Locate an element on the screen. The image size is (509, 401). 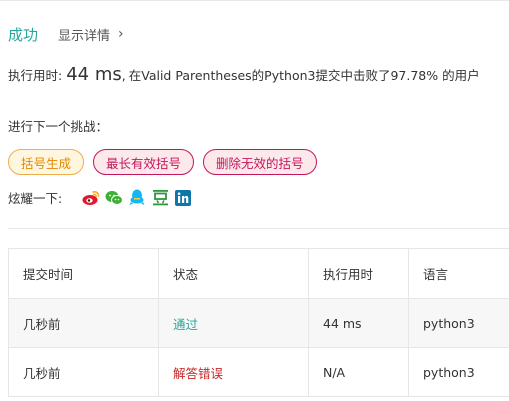
show-details-label: 显示详情 is located at coordinates (84, 36).